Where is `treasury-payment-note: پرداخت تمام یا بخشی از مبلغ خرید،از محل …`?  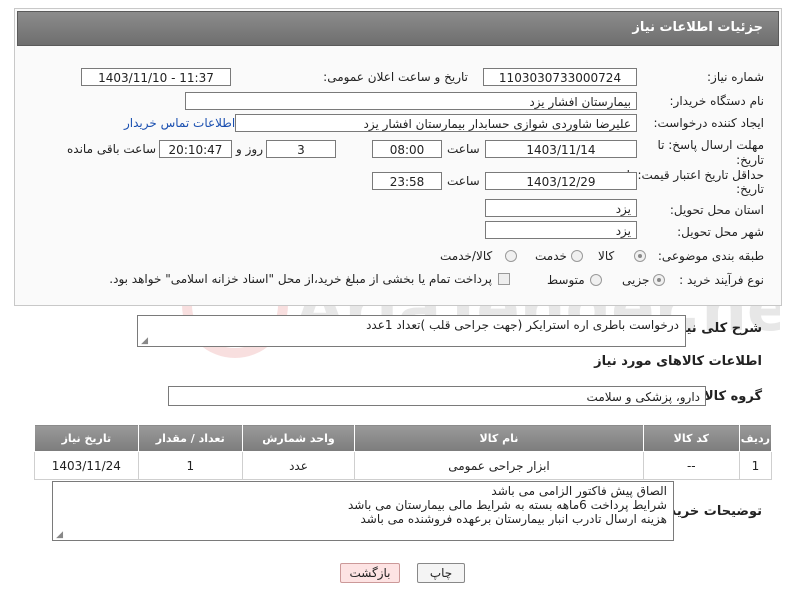
treasury-payment-note: پرداخت تمام یا بخشی از مبلغ خرید،از محل … is located at coordinates (300, 279).